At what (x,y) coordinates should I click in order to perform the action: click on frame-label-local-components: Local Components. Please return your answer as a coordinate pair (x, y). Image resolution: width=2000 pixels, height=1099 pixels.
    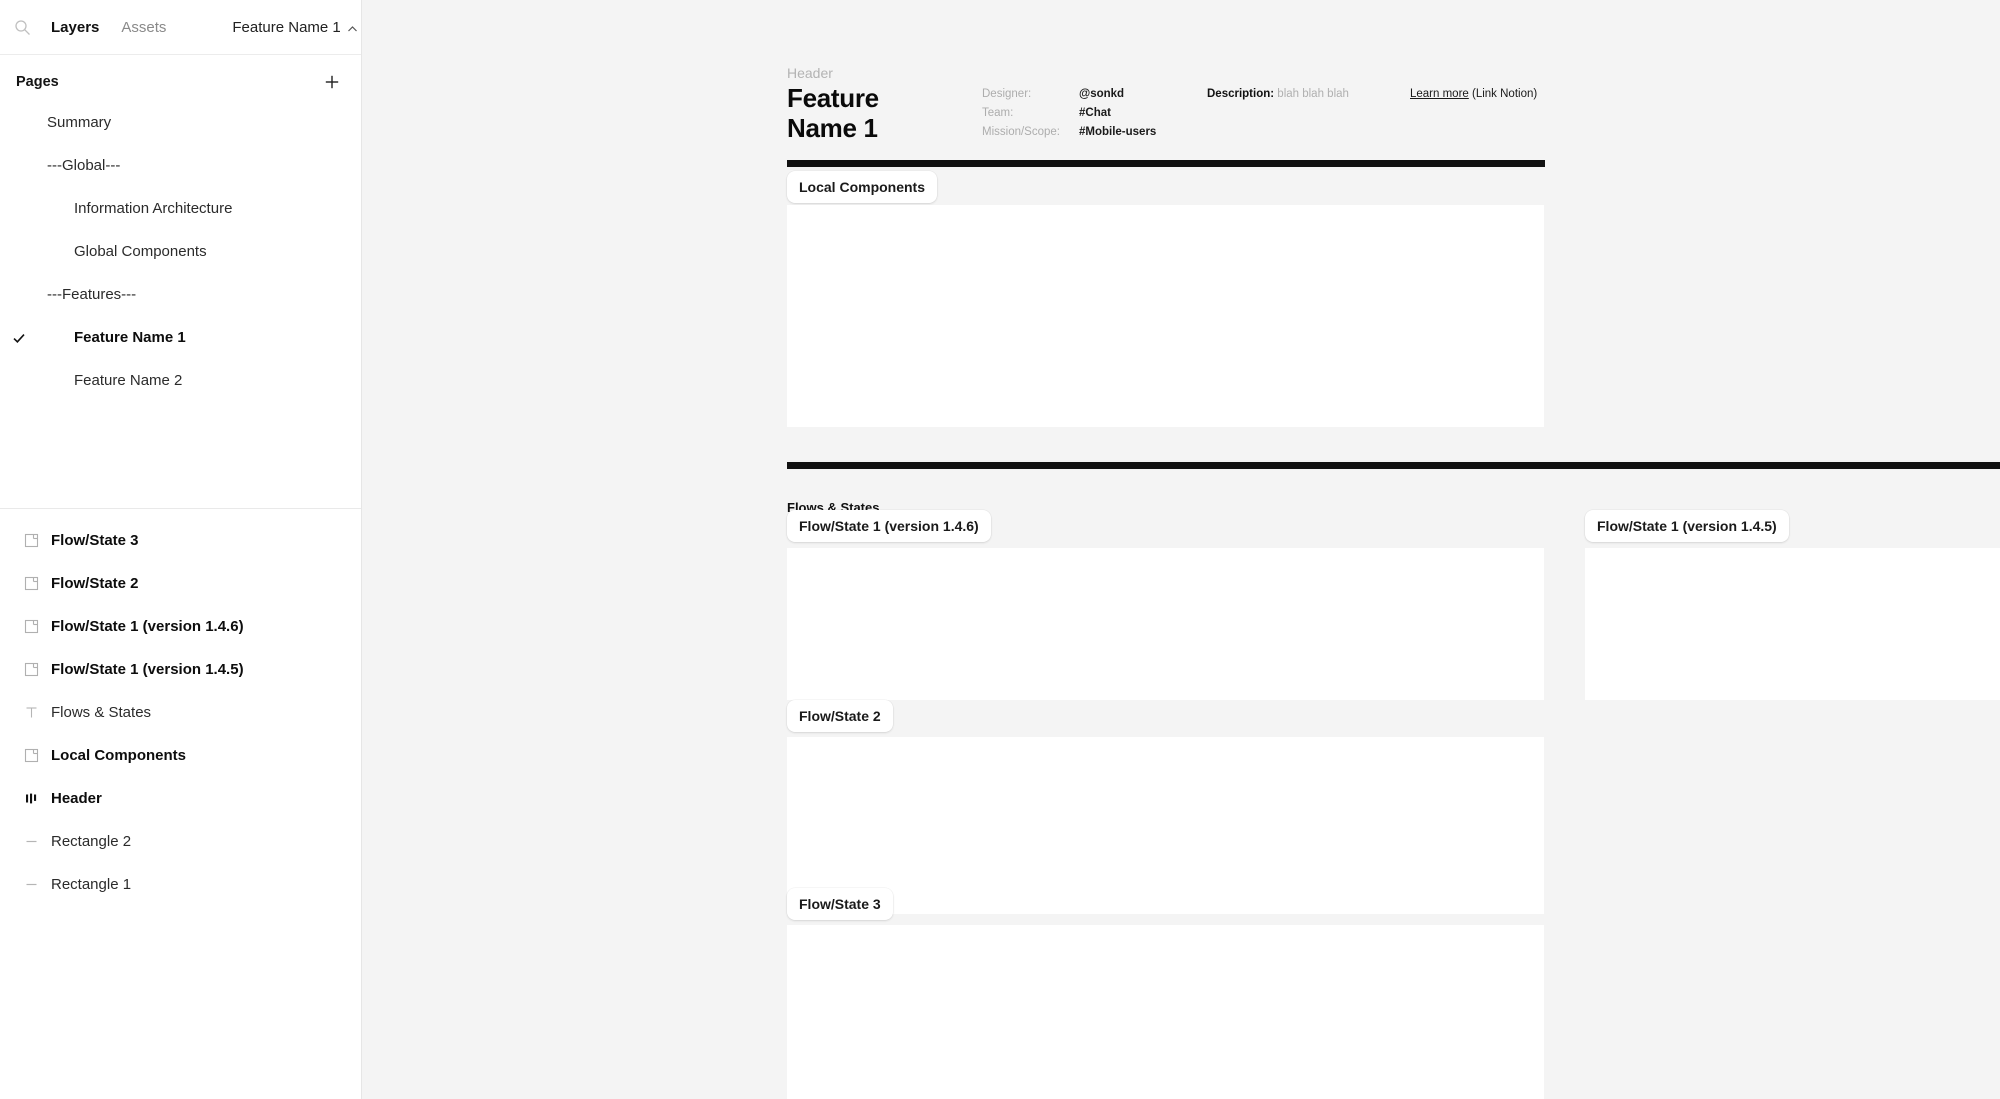
    Looking at the image, I should click on (862, 187).